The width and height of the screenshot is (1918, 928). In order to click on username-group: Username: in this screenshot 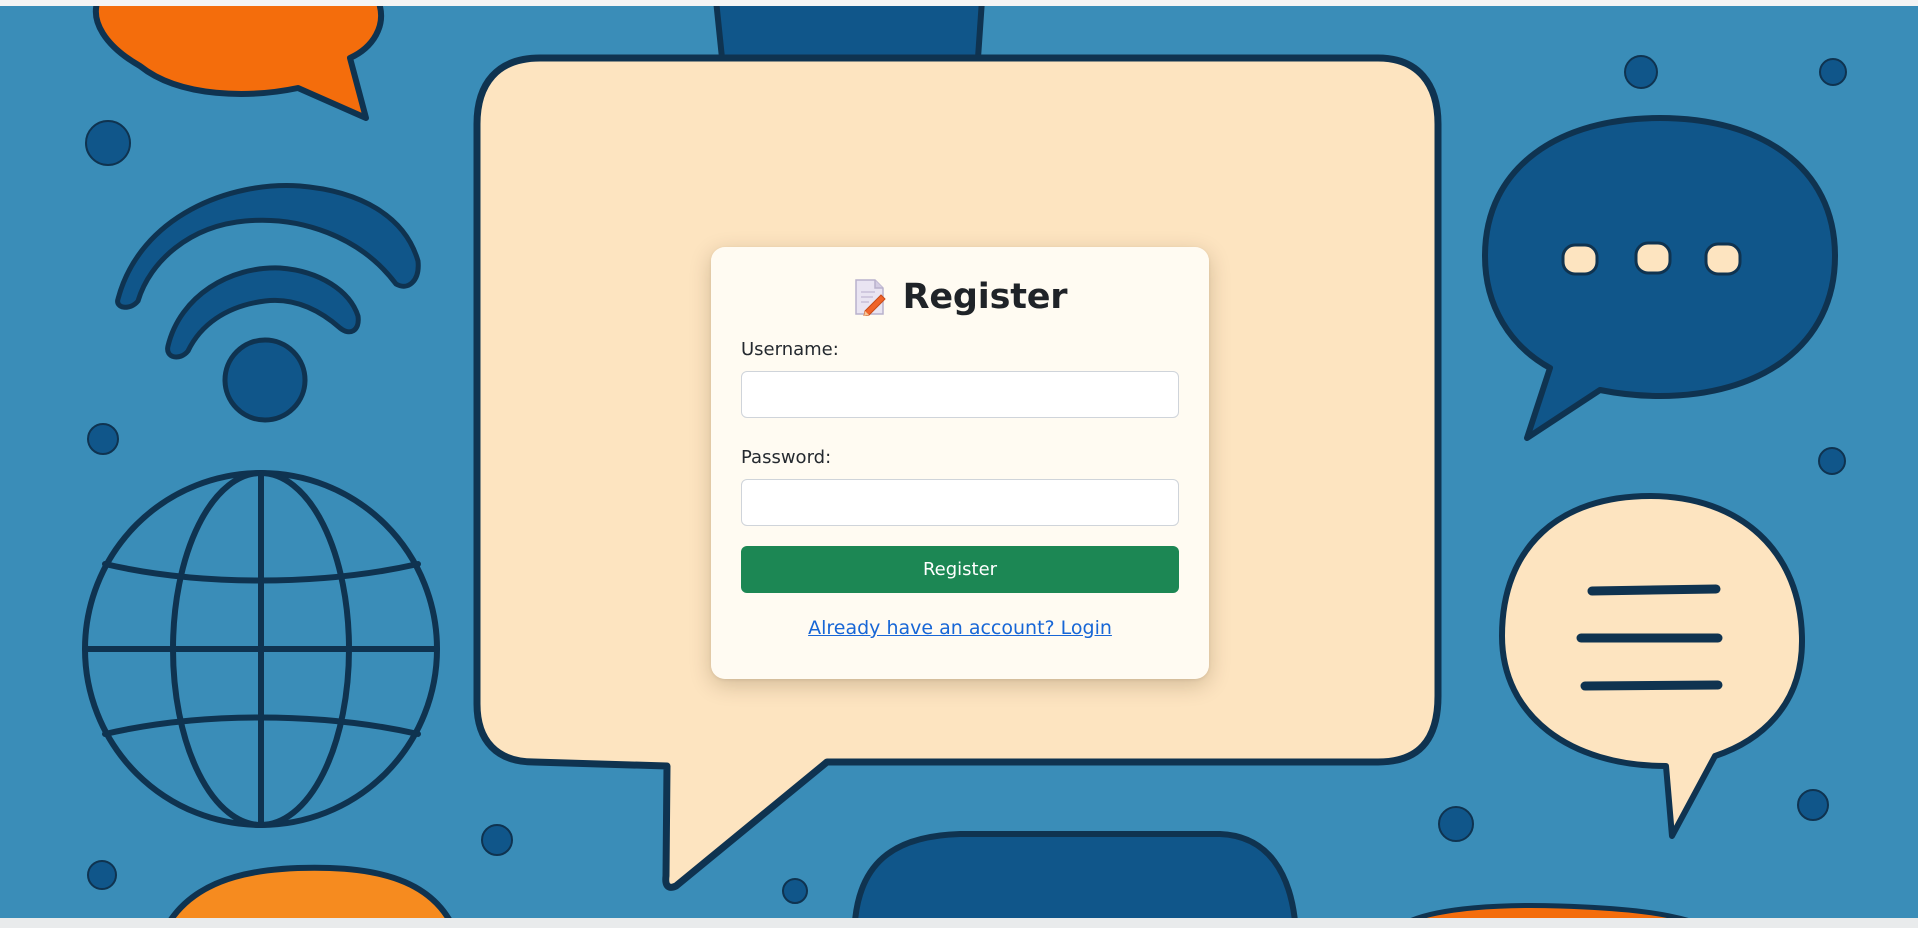, I will do `click(960, 378)`.